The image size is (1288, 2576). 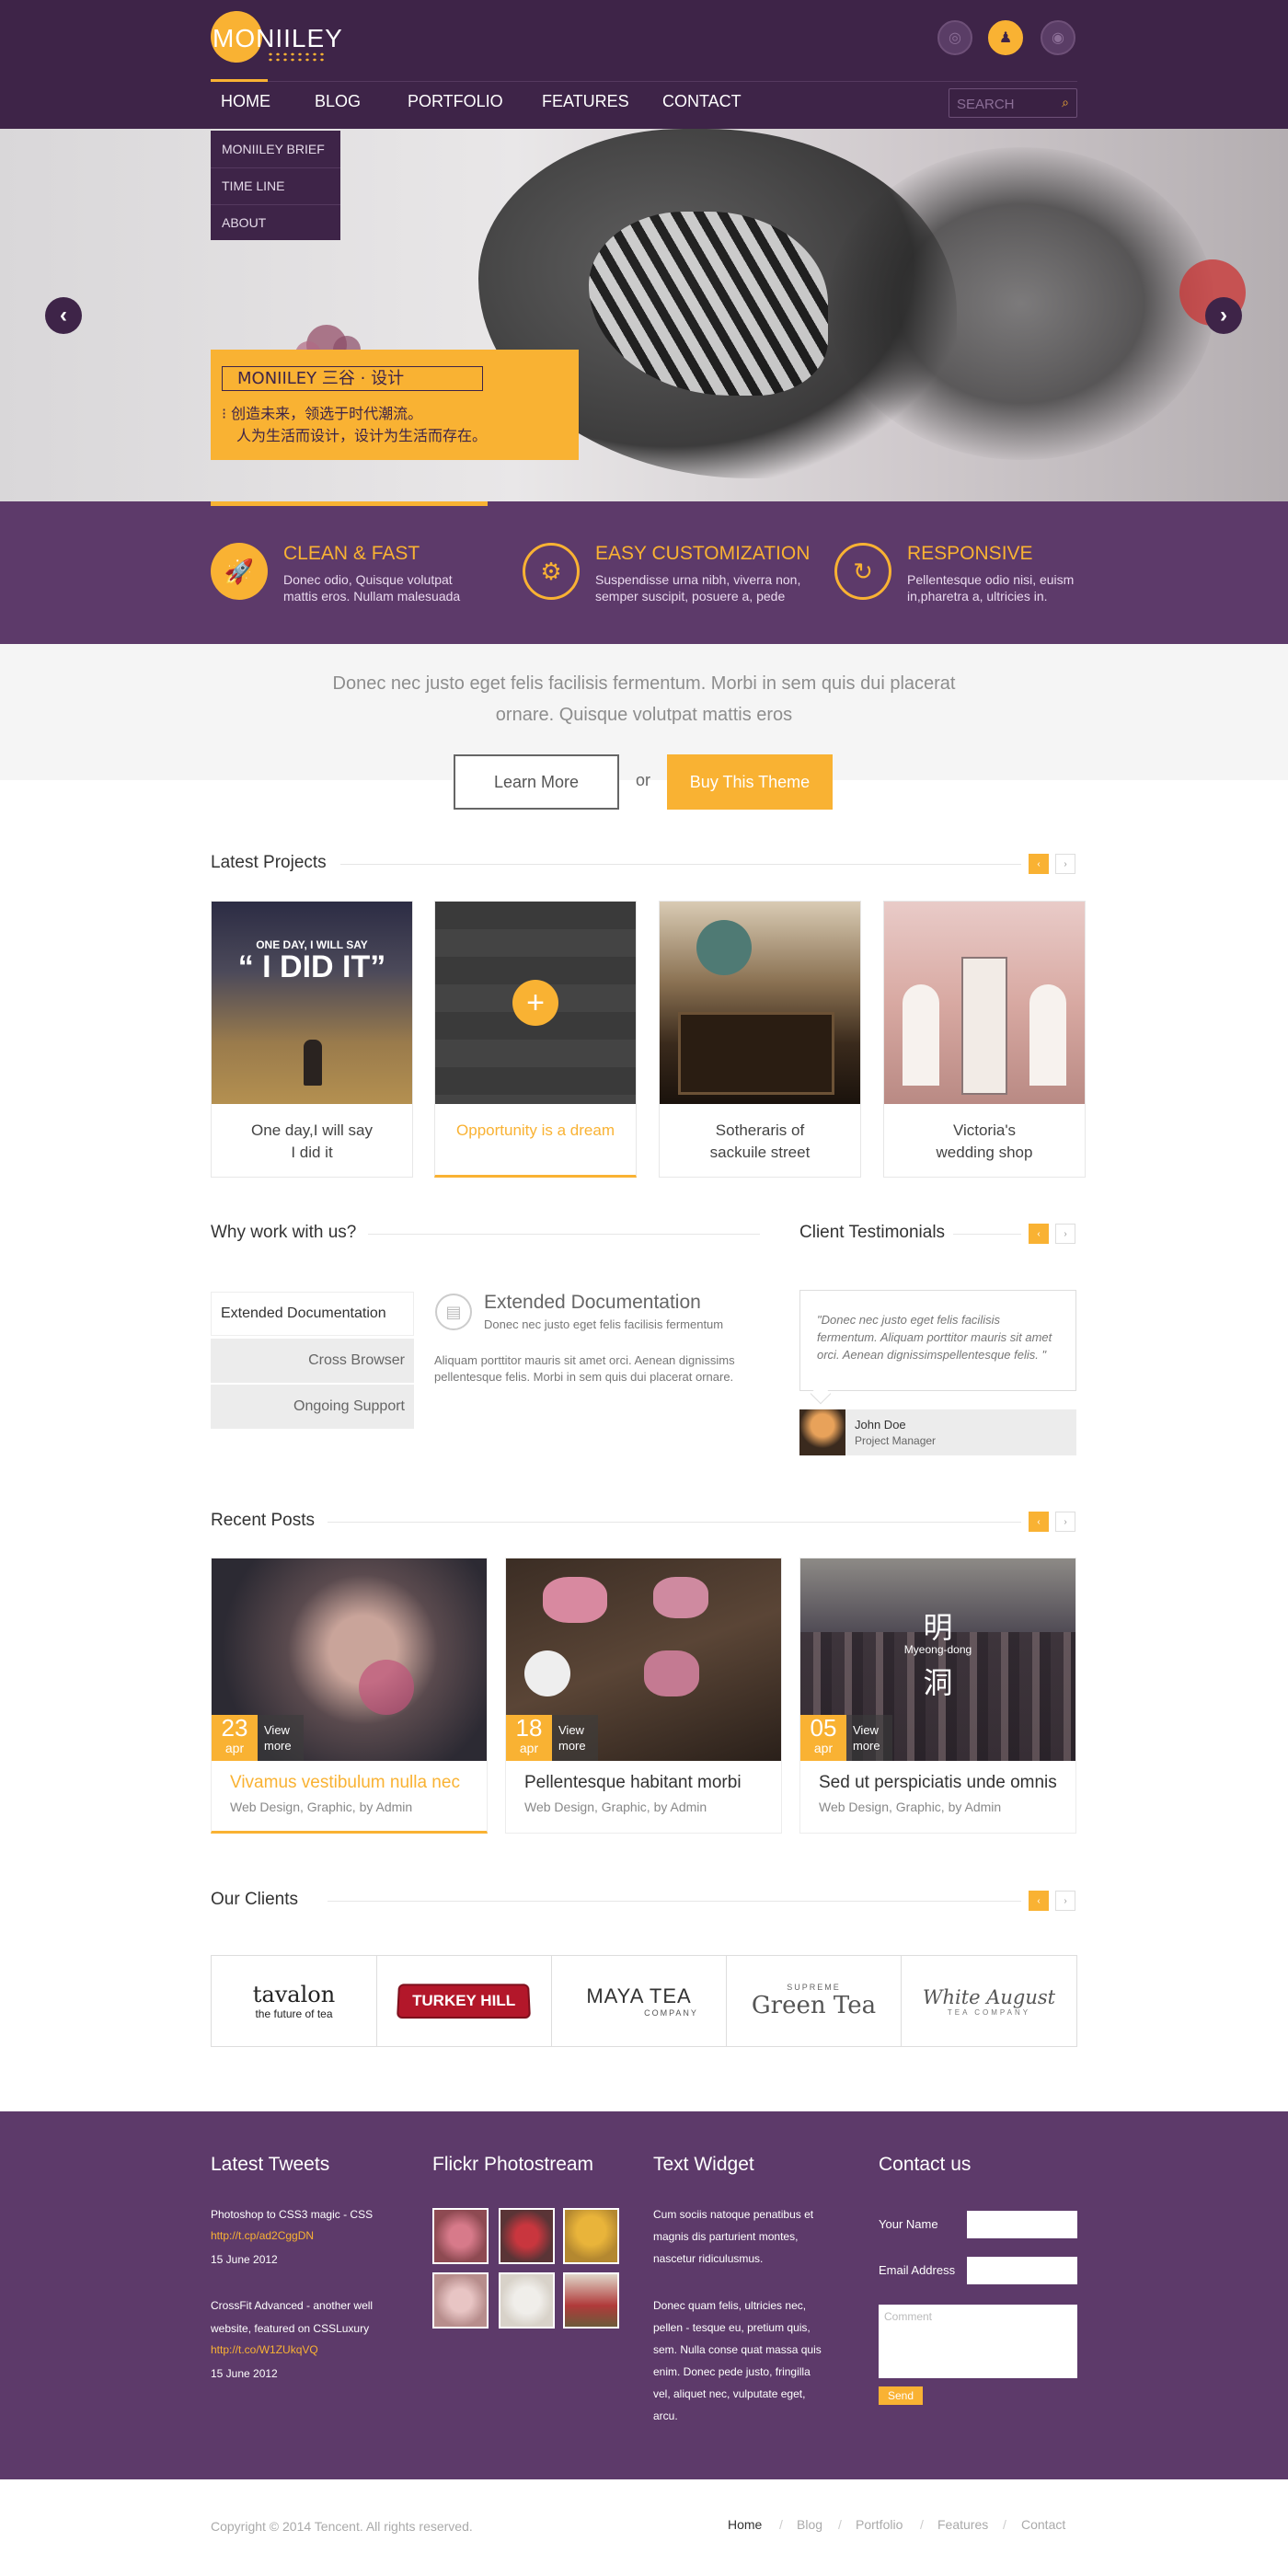 I want to click on name-label: Your Name, so click(x=908, y=2224).